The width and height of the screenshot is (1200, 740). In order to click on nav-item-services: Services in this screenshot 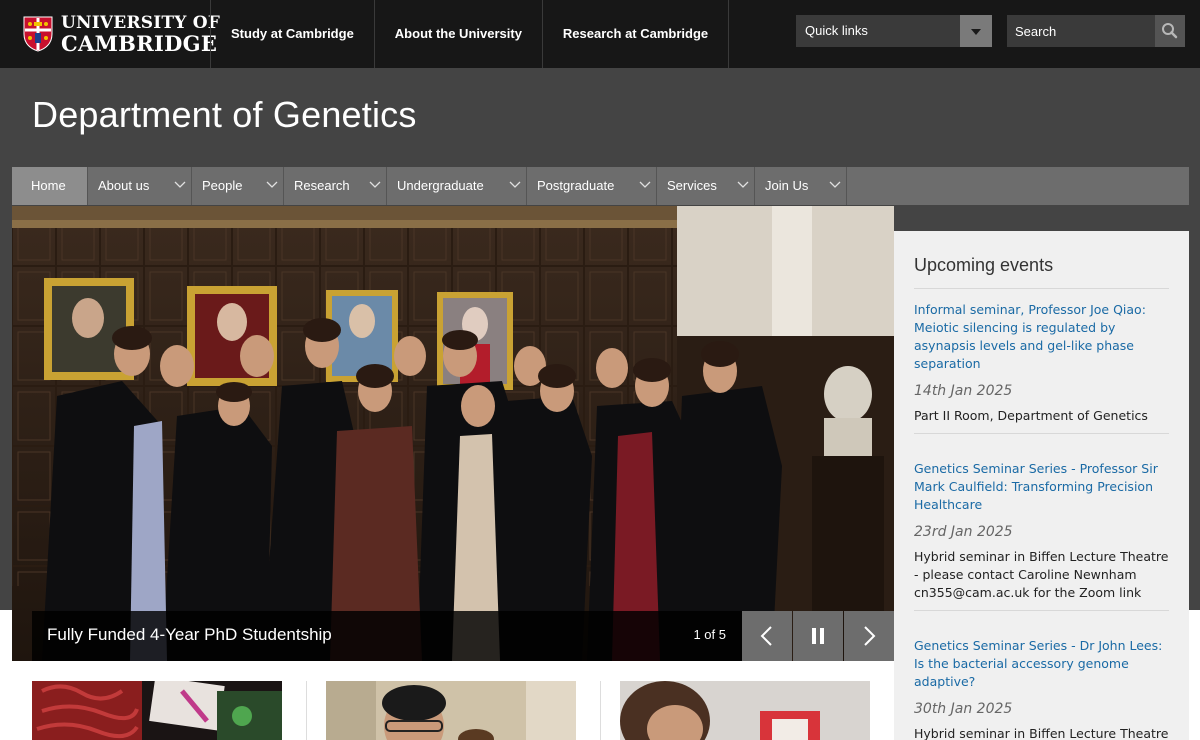, I will do `click(706, 186)`.